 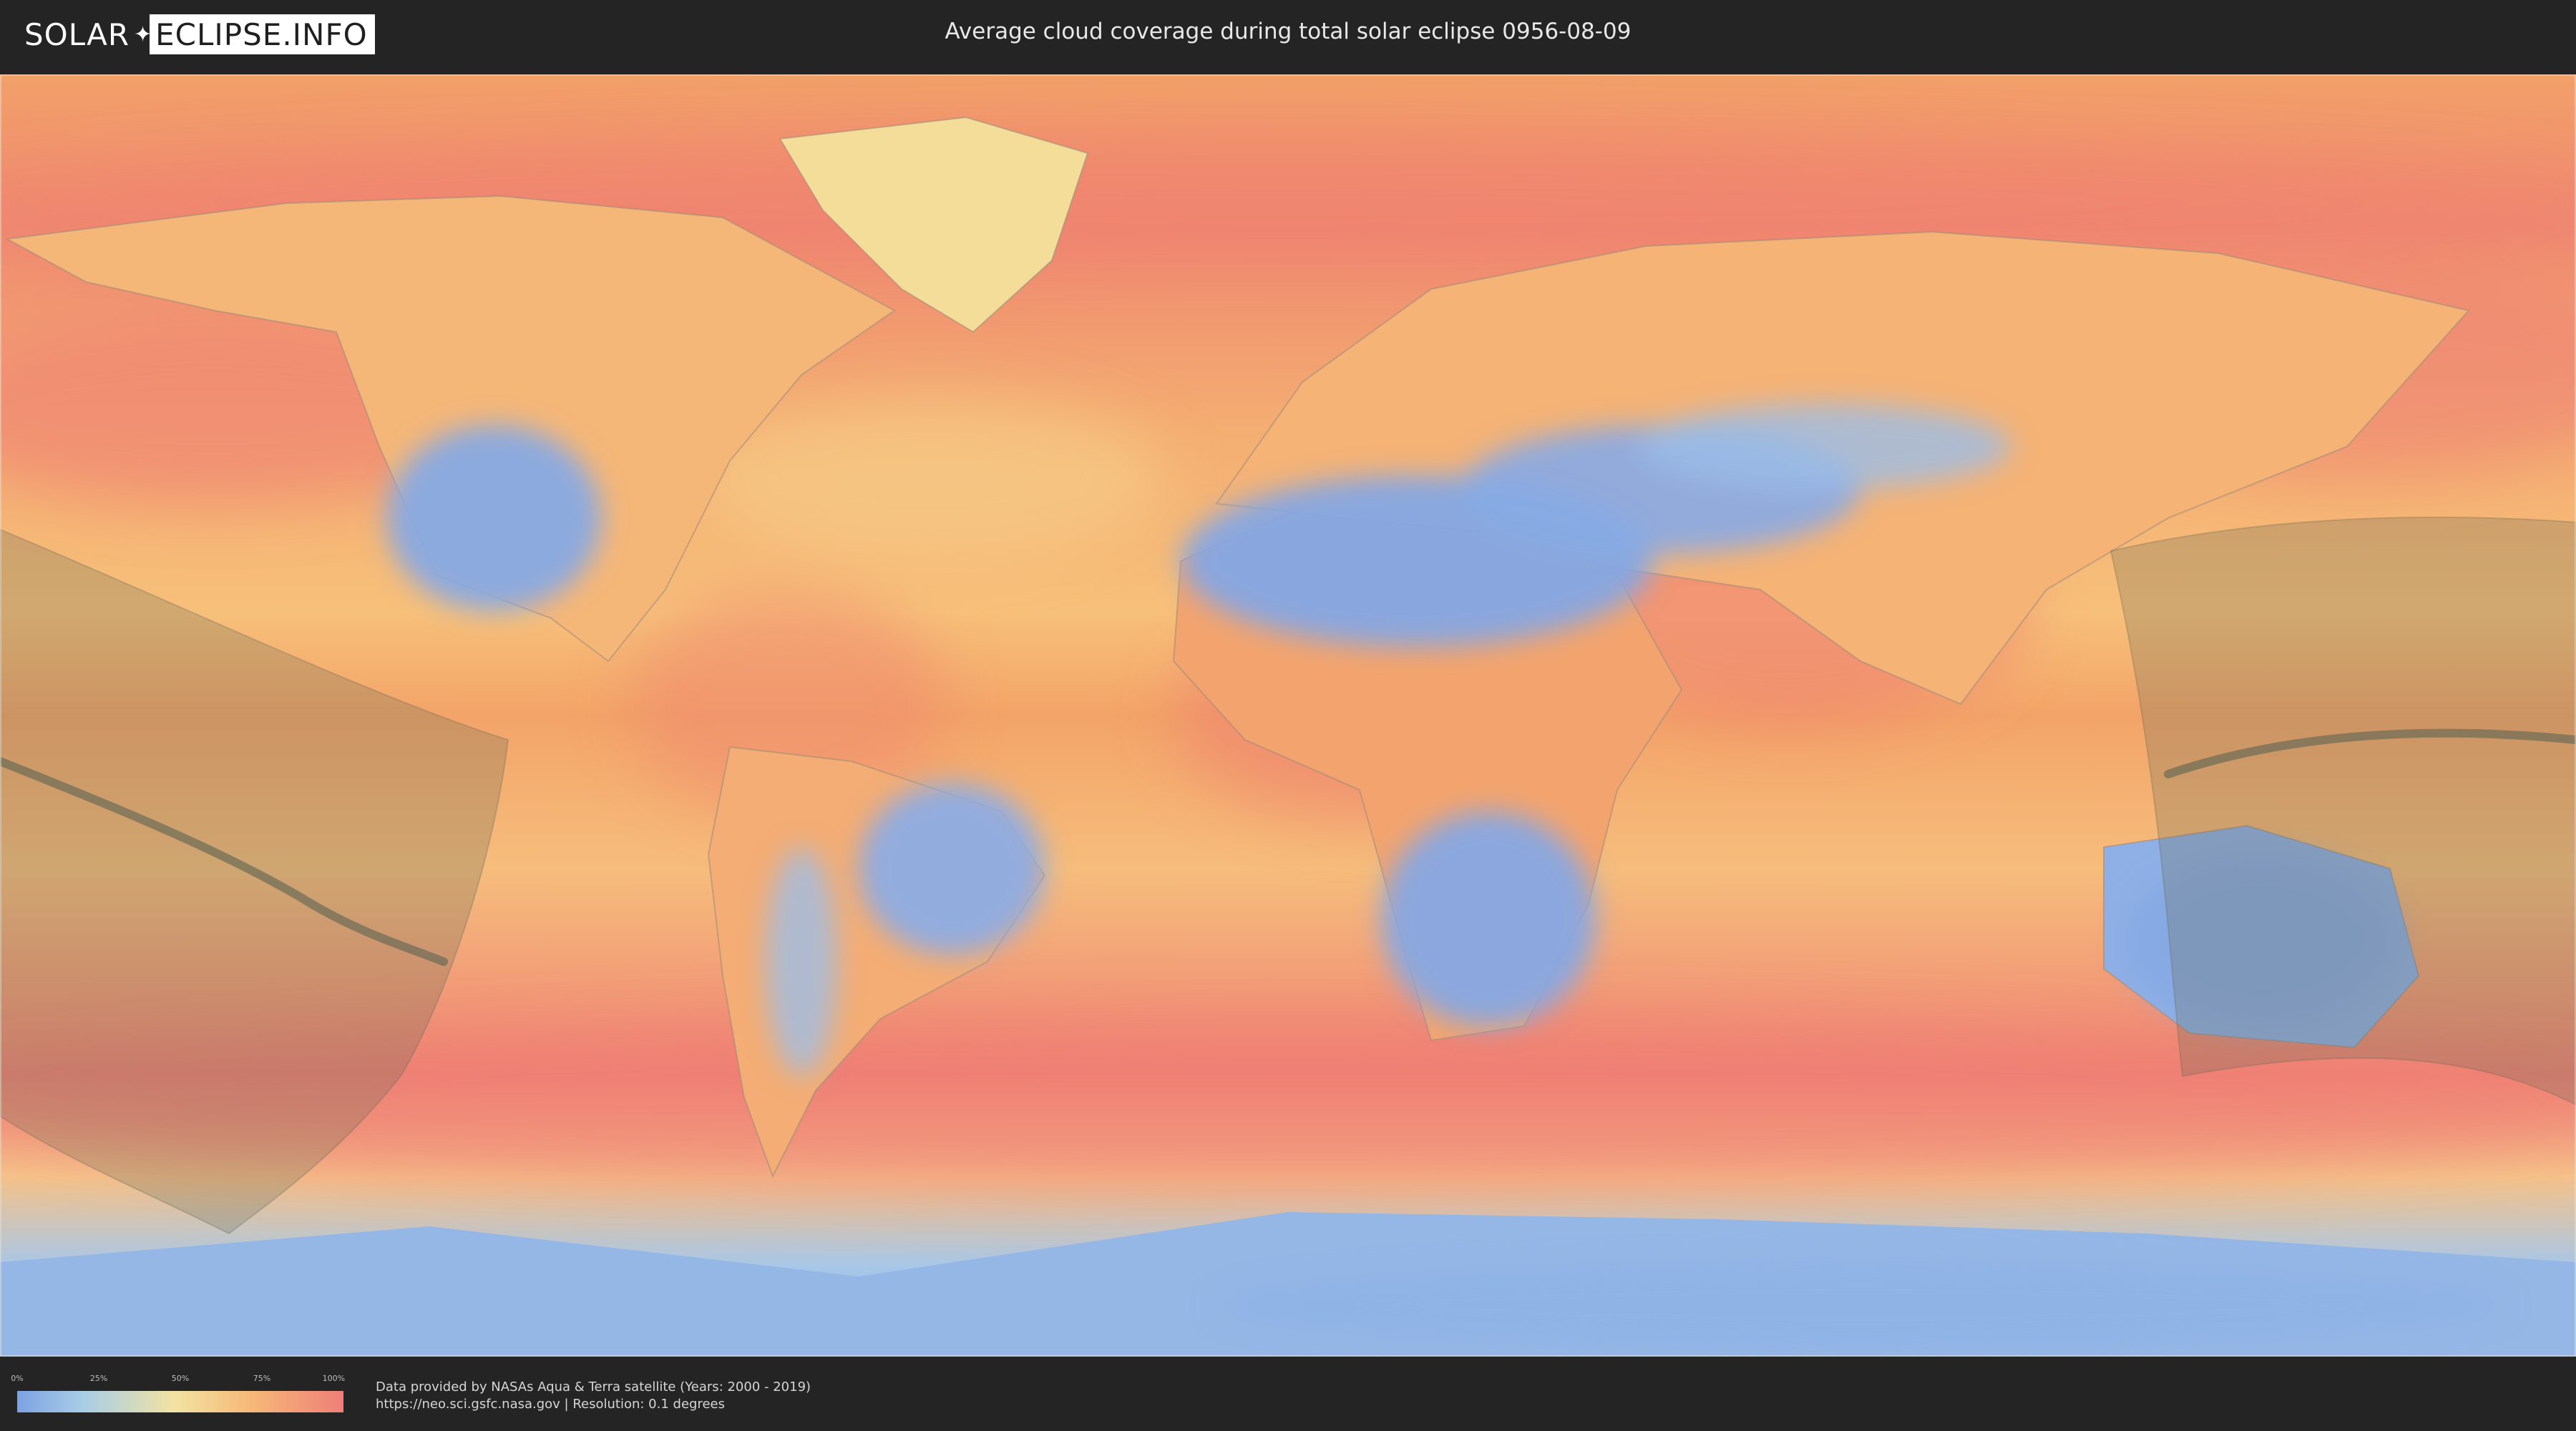 I want to click on clear-antarctica, so click(x=1860, y=1305).